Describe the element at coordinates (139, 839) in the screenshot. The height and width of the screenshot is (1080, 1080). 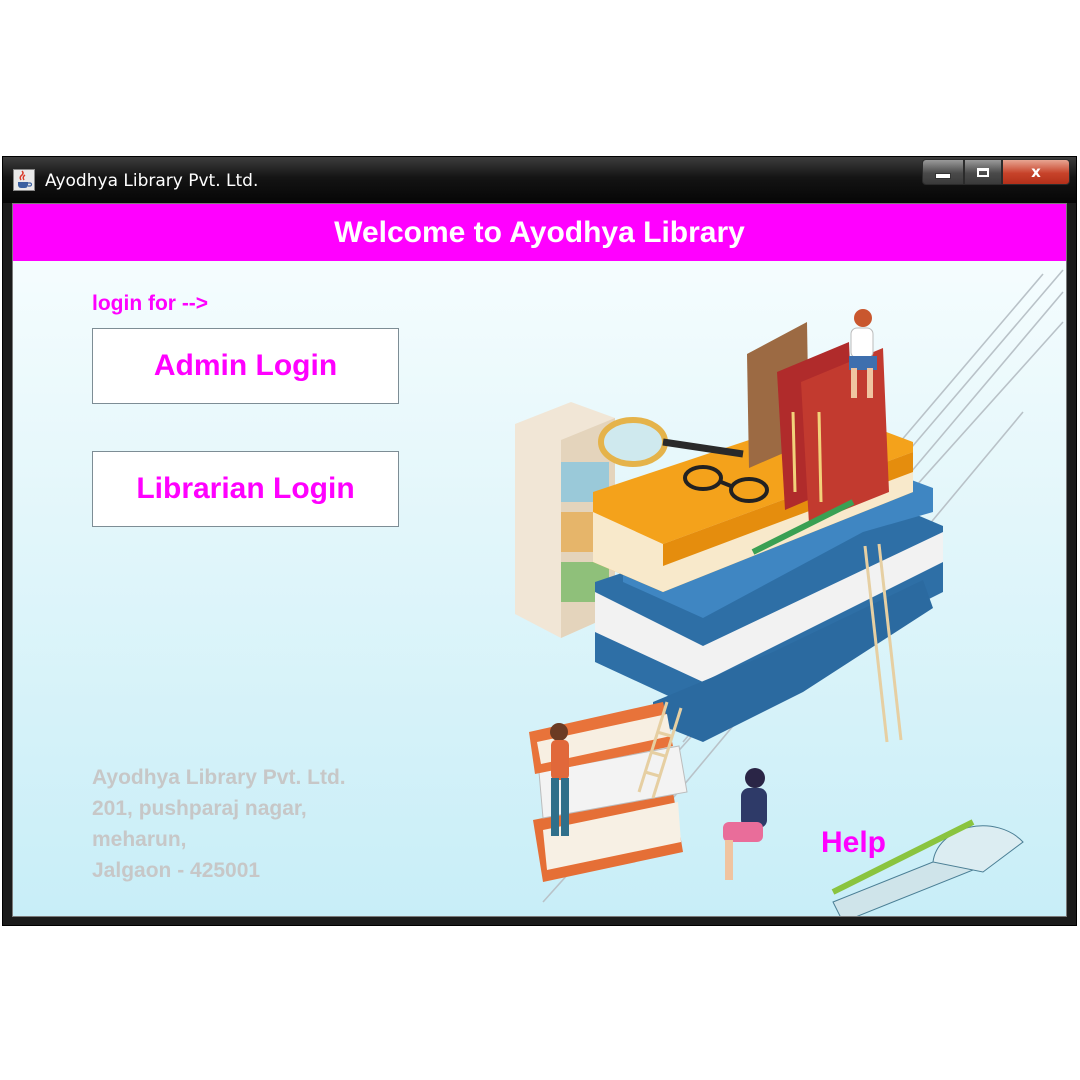
I see `address-line-area: meharun,` at that location.